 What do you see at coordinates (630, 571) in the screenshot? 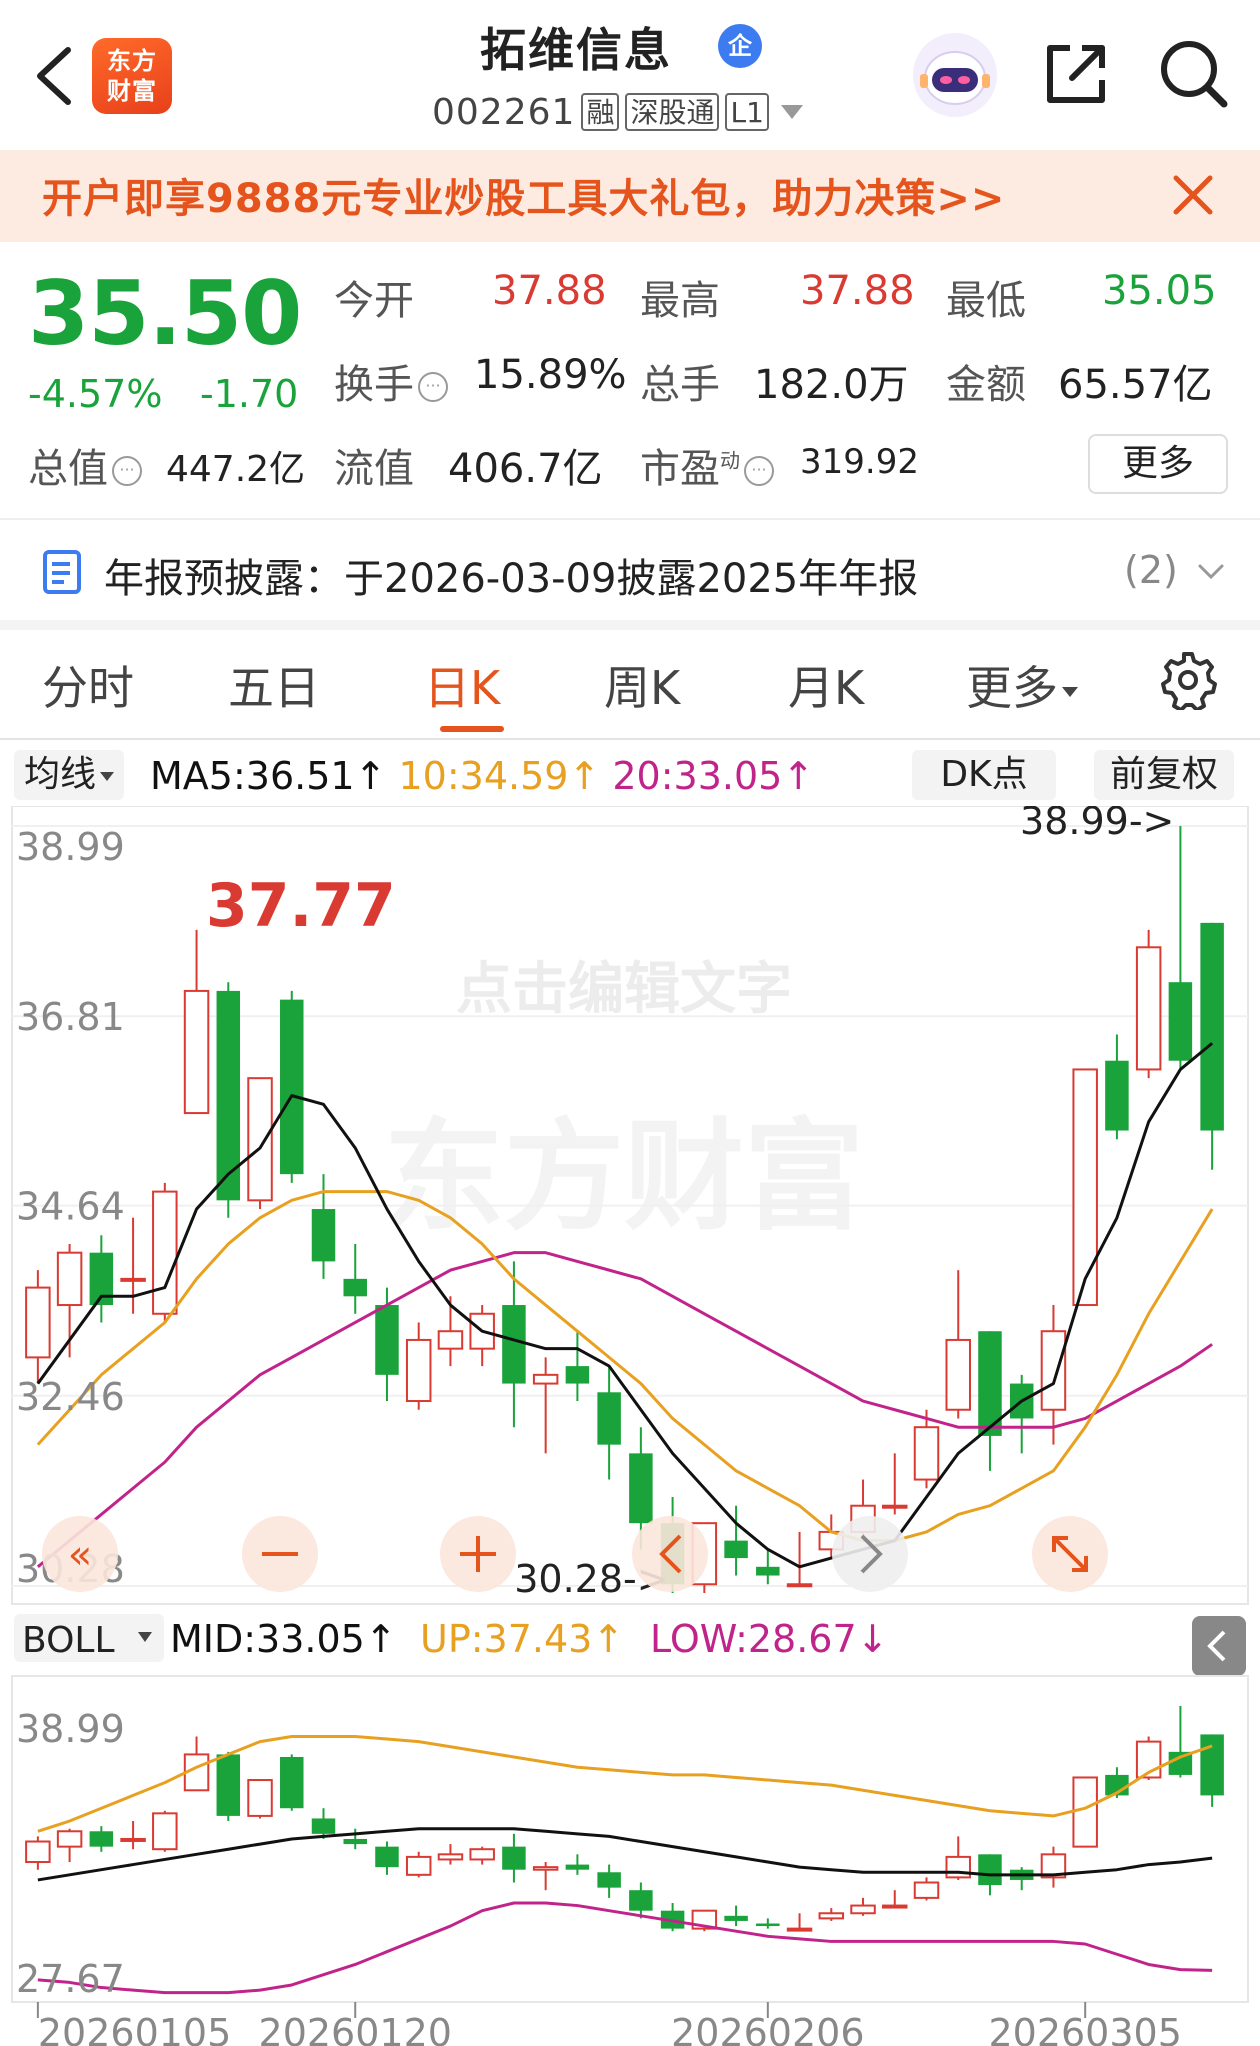
I see `notice-row: 年报预披露：于2026-03-09披露2025年年报 (2)` at bounding box center [630, 571].